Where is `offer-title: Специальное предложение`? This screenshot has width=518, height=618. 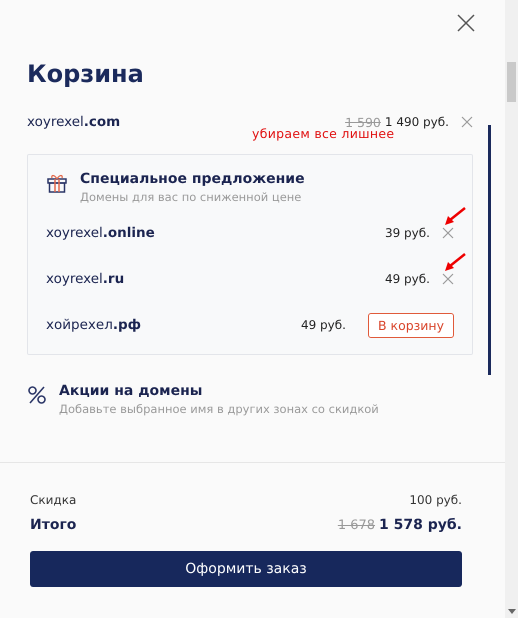 offer-title: Специальное предложение is located at coordinates (192, 179).